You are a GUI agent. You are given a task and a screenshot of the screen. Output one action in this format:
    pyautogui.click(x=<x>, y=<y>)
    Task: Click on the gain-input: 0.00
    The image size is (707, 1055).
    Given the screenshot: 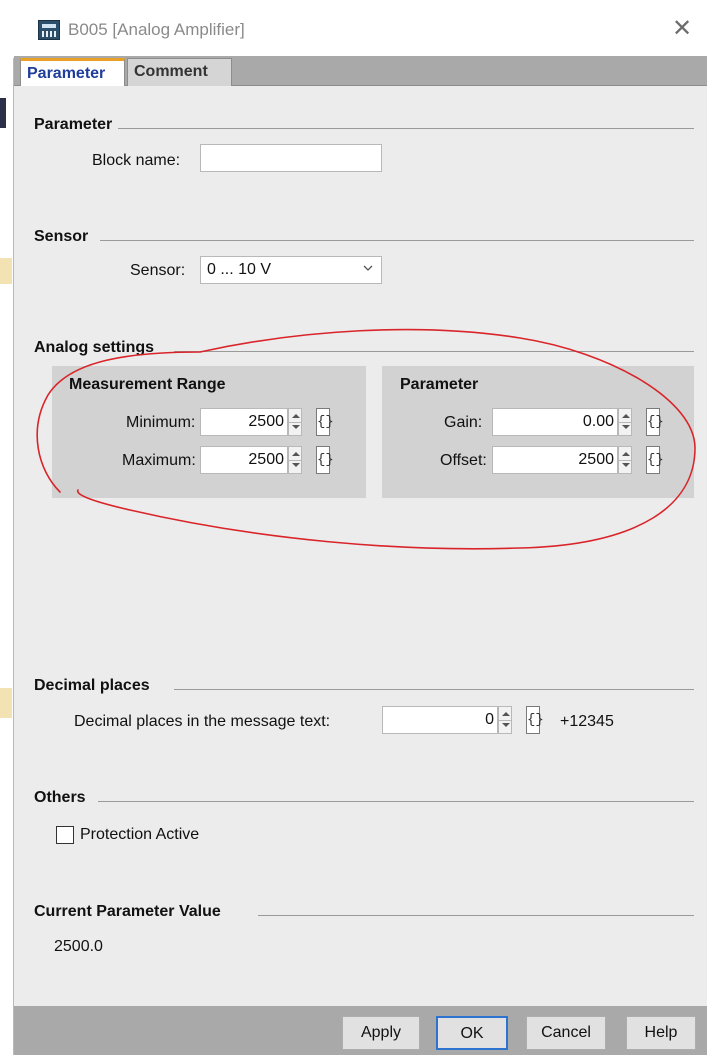 What is the action you would take?
    pyautogui.click(x=555, y=422)
    